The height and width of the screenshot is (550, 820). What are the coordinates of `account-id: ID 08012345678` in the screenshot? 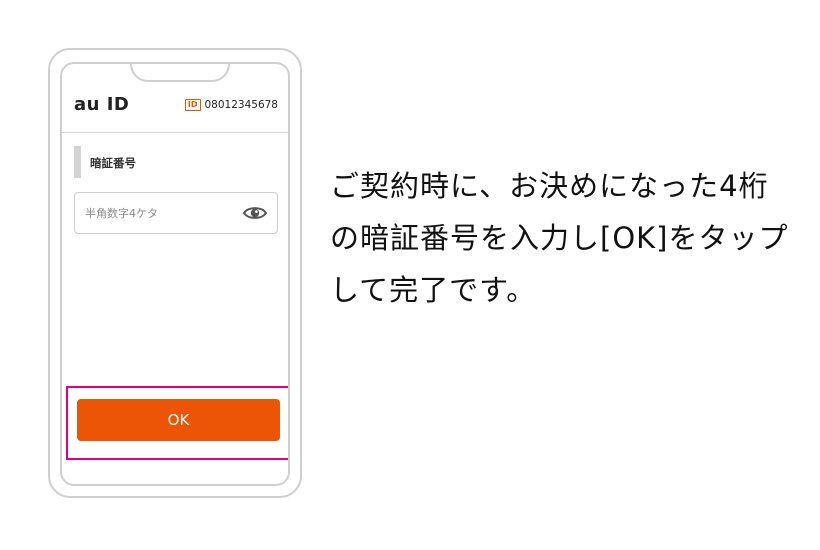 It's located at (231, 105).